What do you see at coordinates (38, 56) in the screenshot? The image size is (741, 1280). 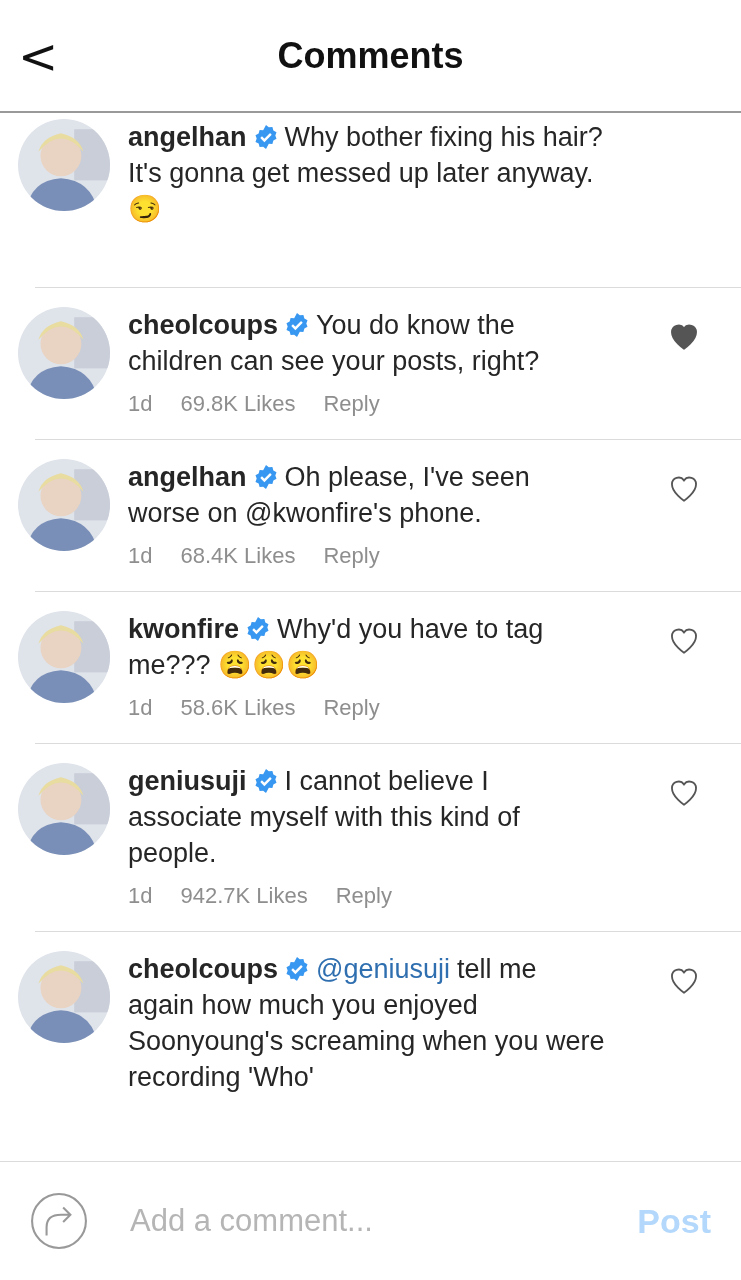 I see `back-button: <` at bounding box center [38, 56].